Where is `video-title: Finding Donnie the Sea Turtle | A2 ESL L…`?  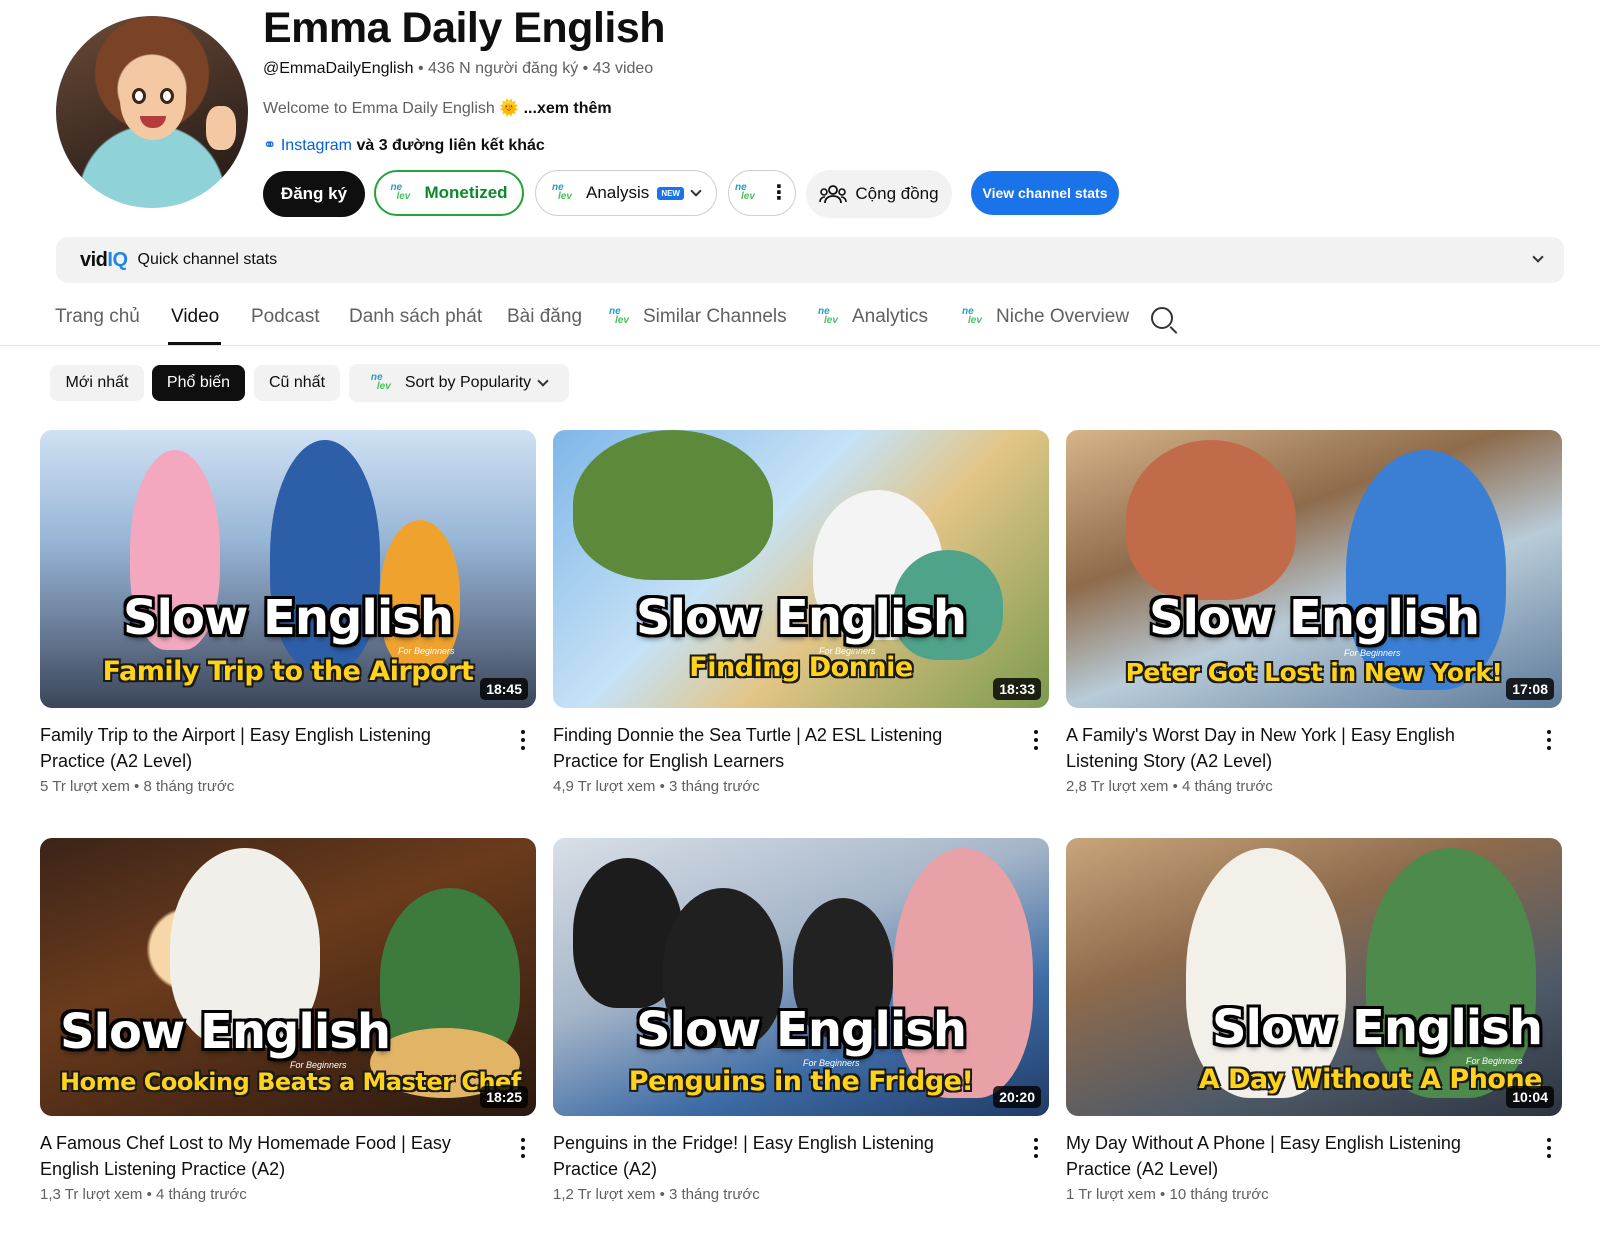 video-title: Finding Donnie the Sea Turtle | A2 ESL L… is located at coordinates (773, 748).